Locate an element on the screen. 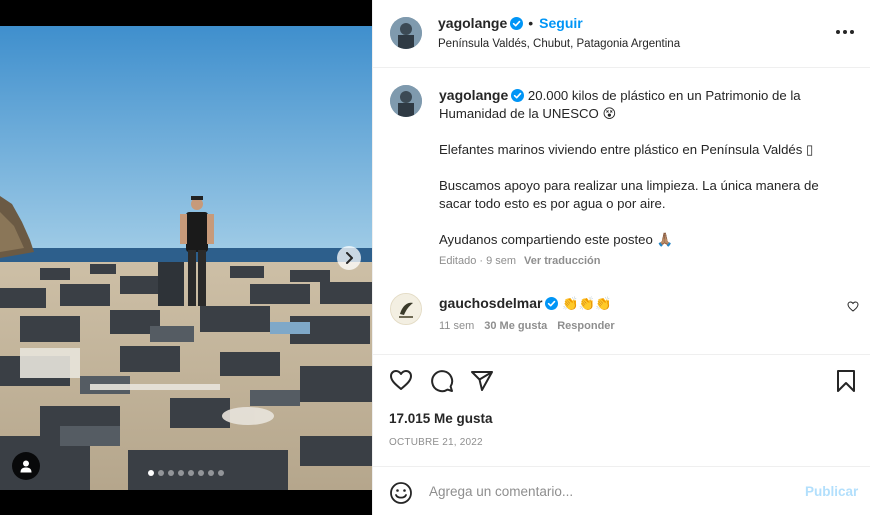  post-comment-button: Publicar is located at coordinates (831, 491).